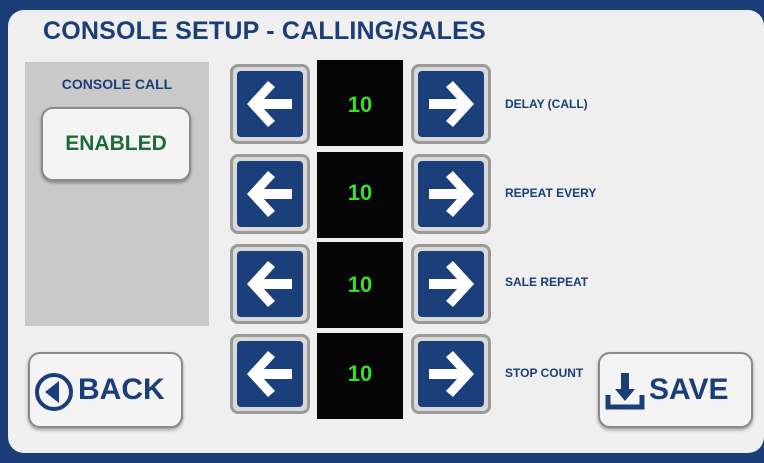 The height and width of the screenshot is (463, 764). What do you see at coordinates (544, 373) in the screenshot?
I see `stop-count-label: STOP COUNT` at bounding box center [544, 373].